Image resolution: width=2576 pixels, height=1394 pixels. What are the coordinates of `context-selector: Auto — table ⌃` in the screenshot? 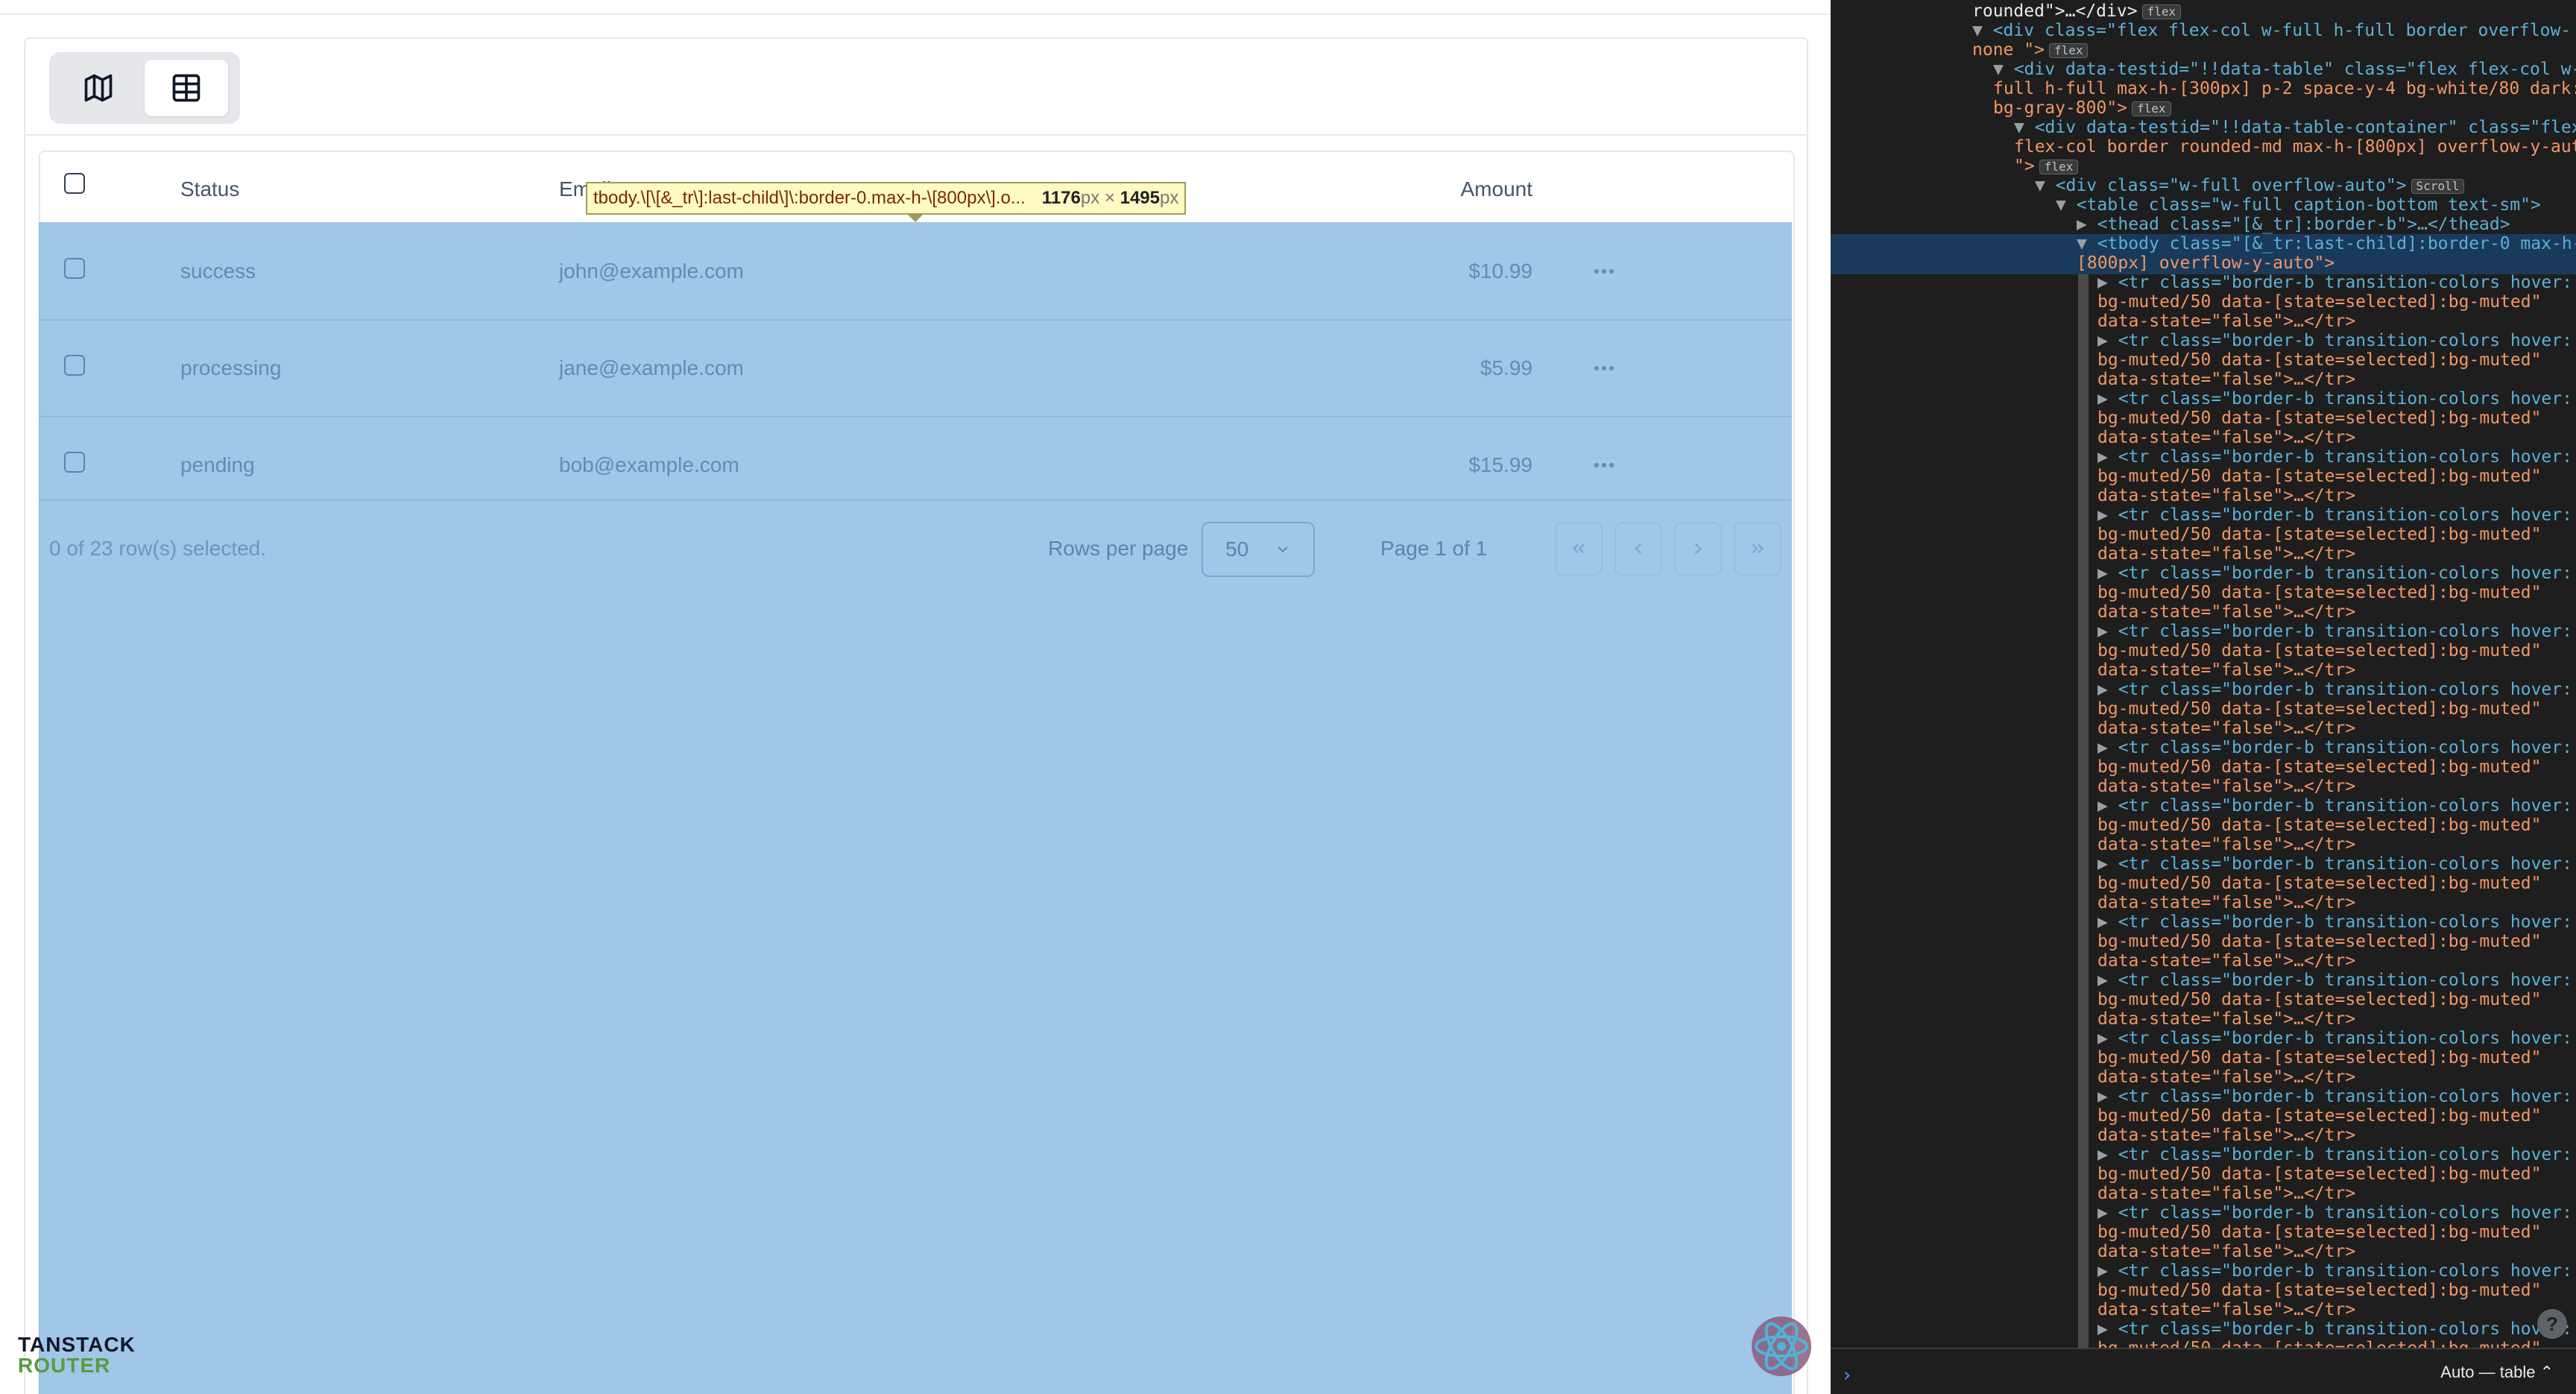 It's located at (2497, 1372).